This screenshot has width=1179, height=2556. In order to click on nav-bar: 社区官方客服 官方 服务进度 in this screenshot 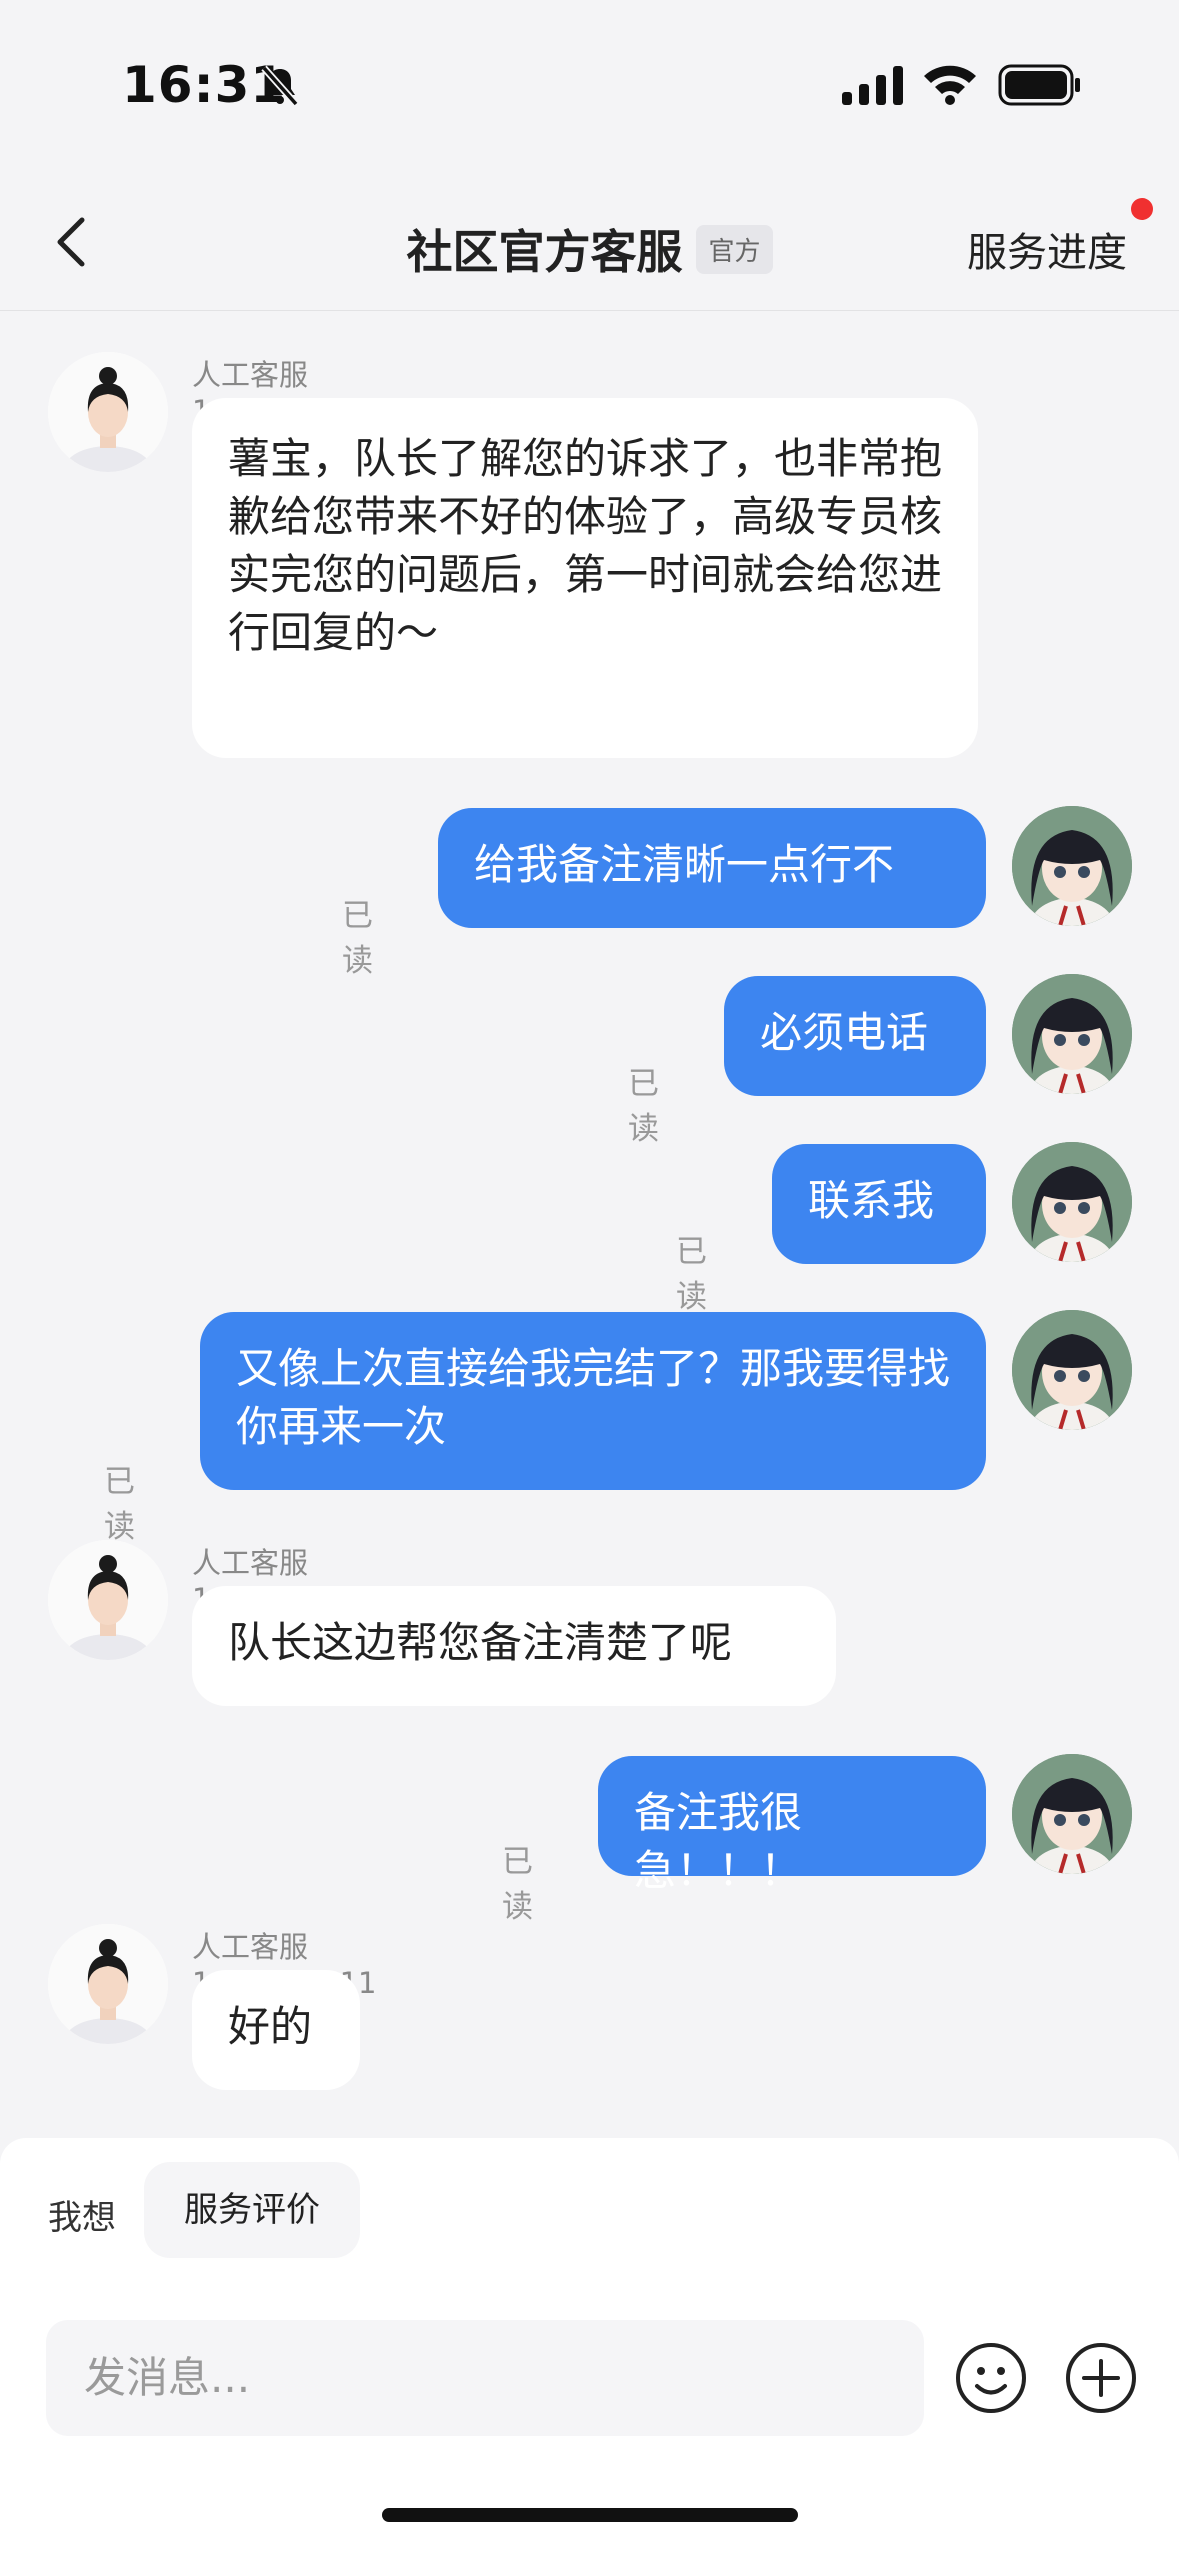, I will do `click(589, 240)`.